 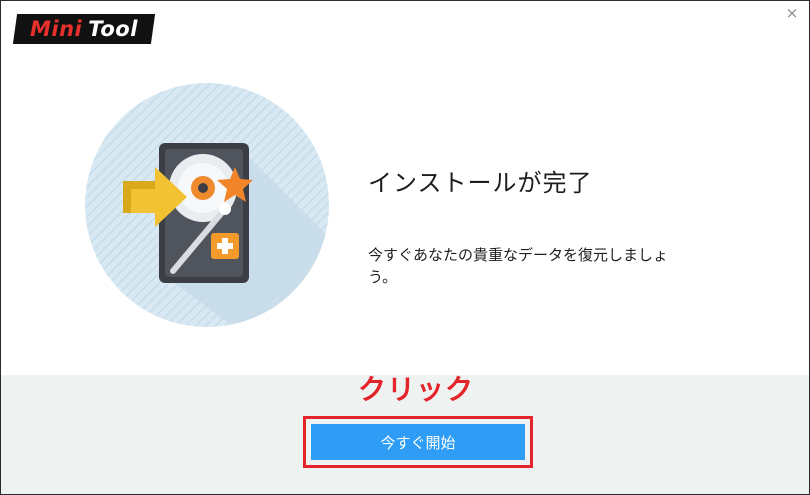 I want to click on logo-text: Mini Tool, so click(x=84, y=29).